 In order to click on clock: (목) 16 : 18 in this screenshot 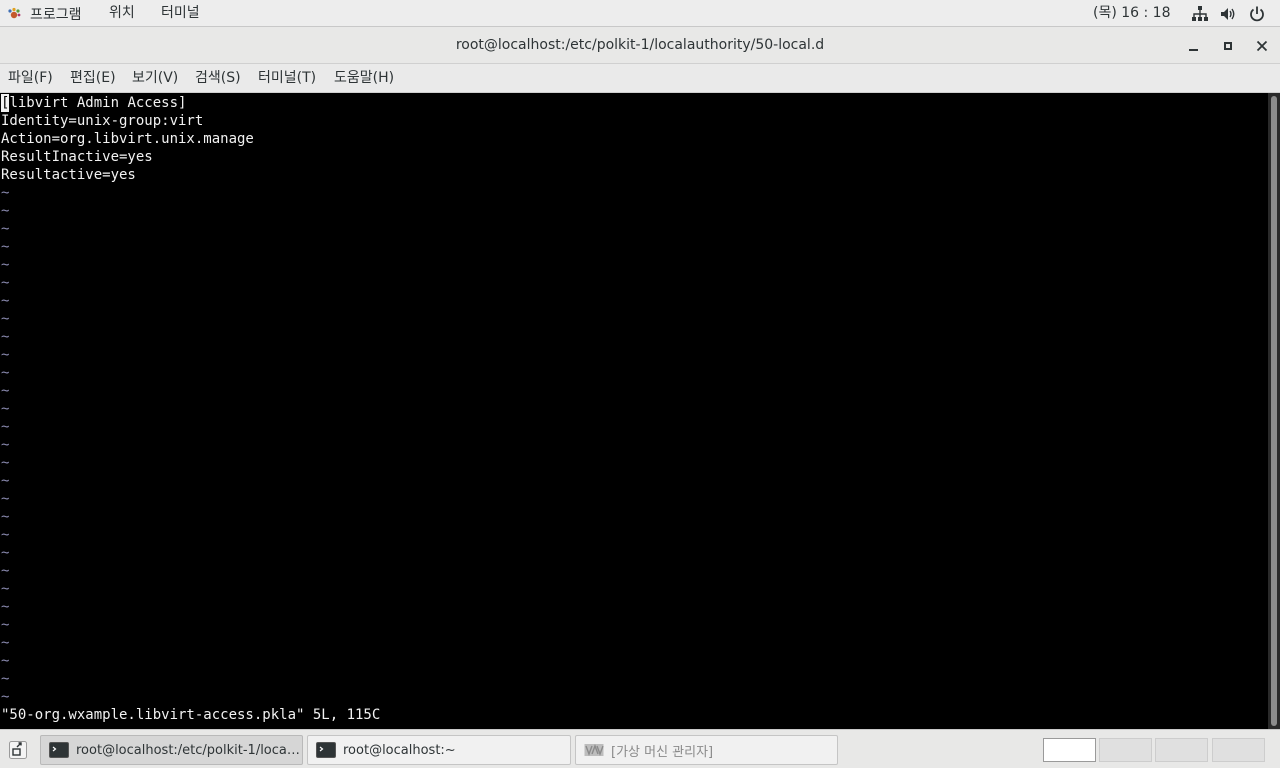, I will do `click(1132, 13)`.